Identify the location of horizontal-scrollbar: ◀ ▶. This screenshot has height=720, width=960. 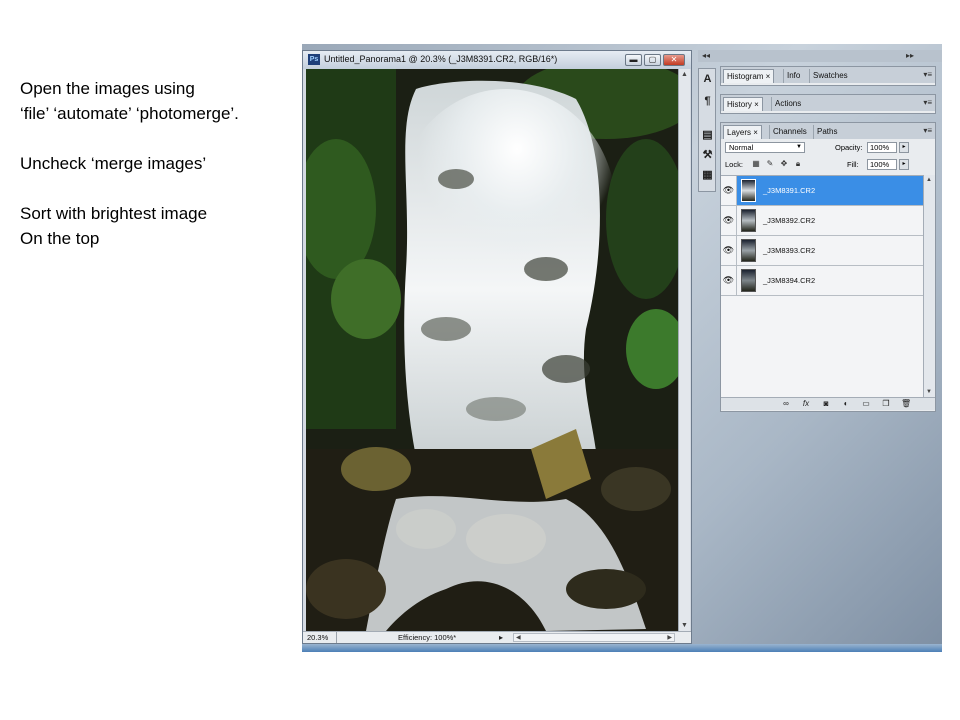
(594, 637).